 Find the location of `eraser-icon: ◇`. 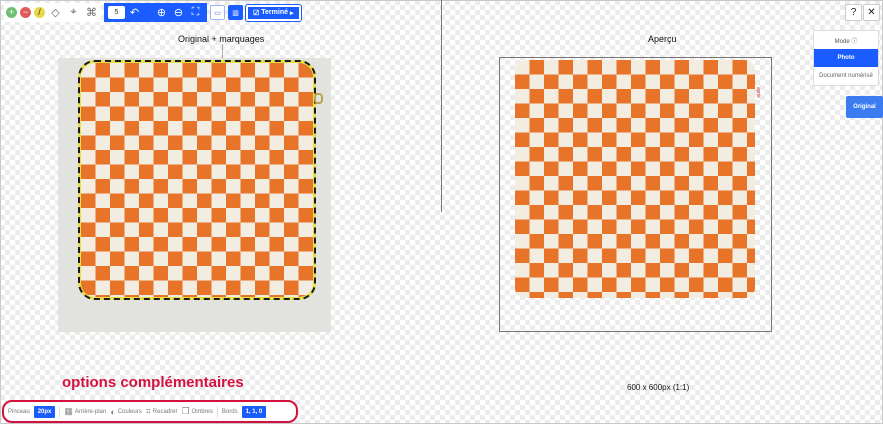

eraser-icon: ◇ is located at coordinates (55, 12).